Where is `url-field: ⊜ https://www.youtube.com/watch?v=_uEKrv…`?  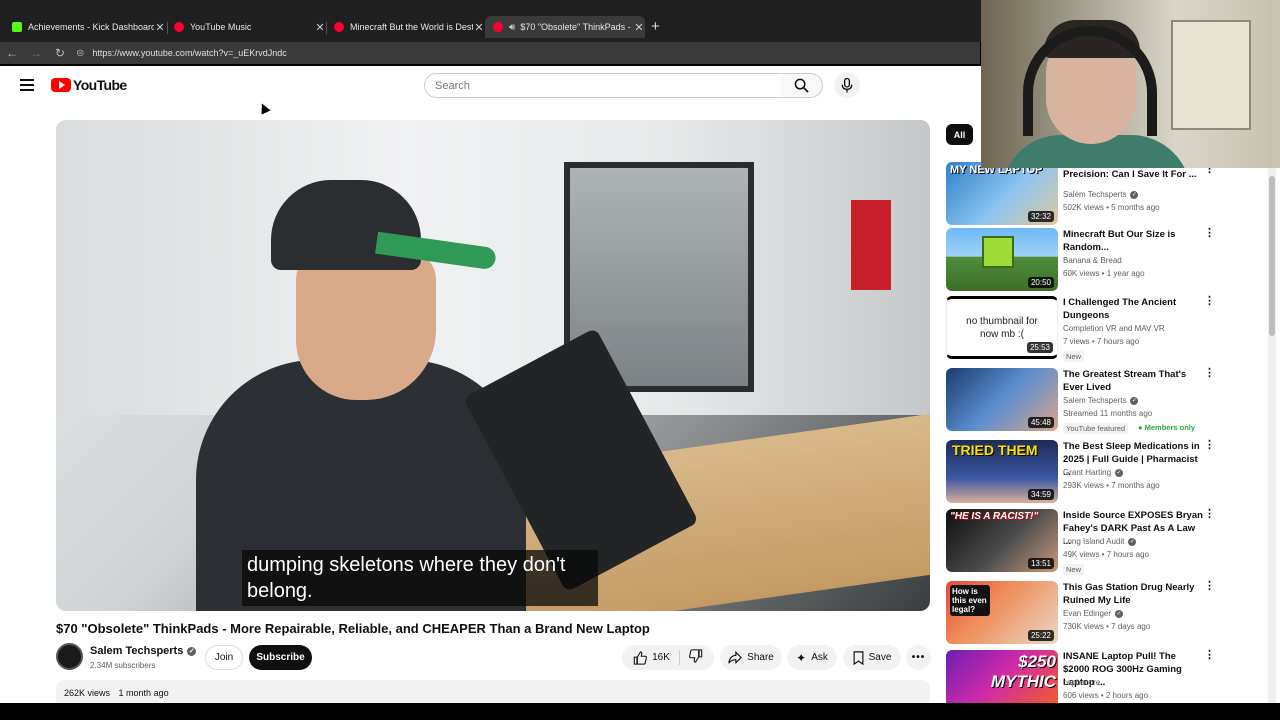 url-field: ⊜ https://www.youtube.com/watch?v=_uEKrv… is located at coordinates (524, 53).